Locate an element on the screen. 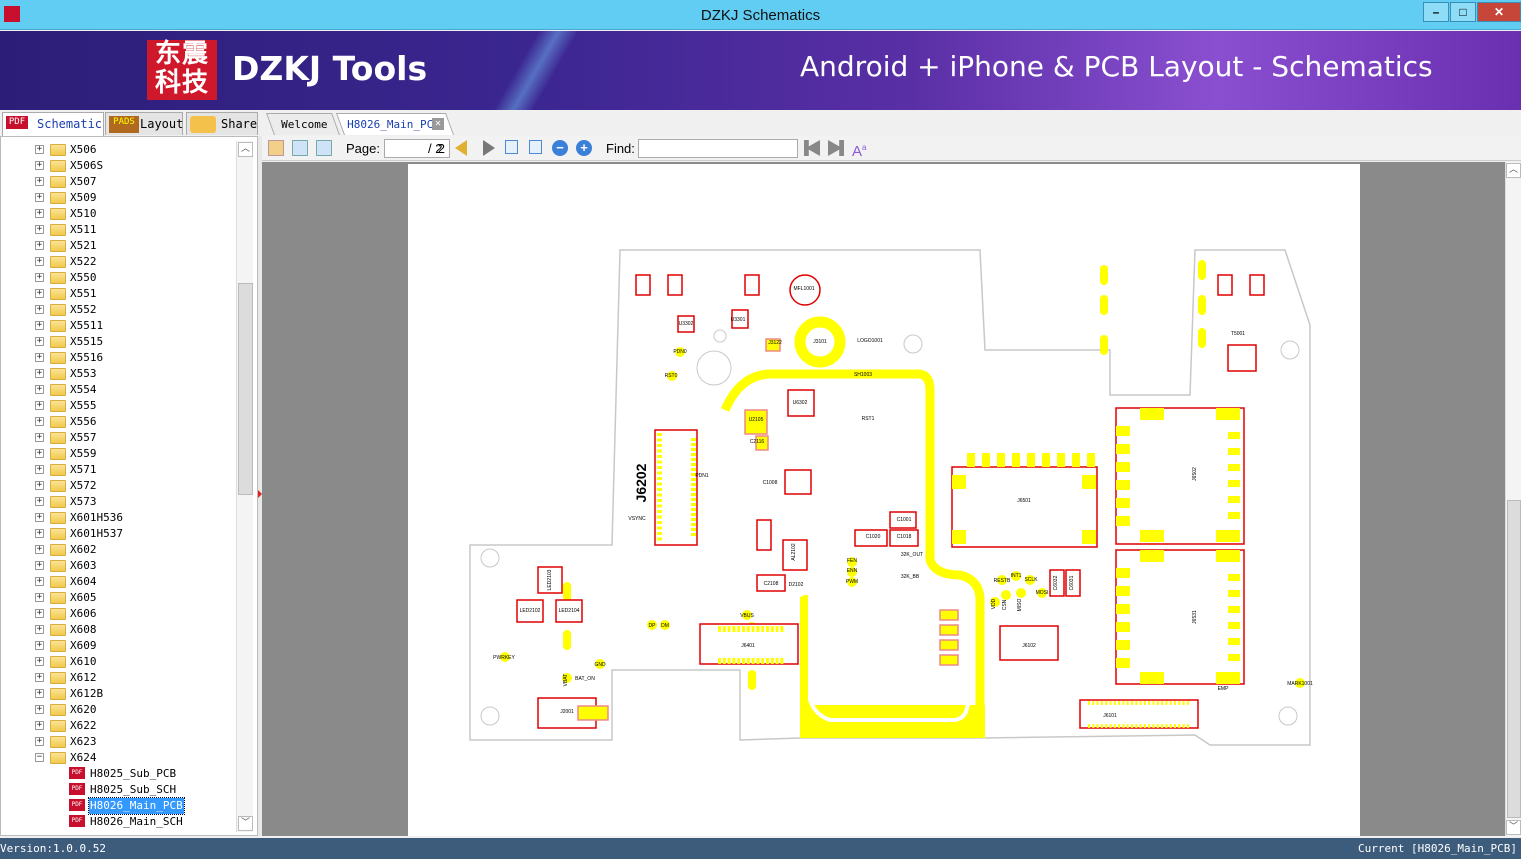 The height and width of the screenshot is (859, 1521). tab-schematic: PDF Schematic is located at coordinates (53, 124).